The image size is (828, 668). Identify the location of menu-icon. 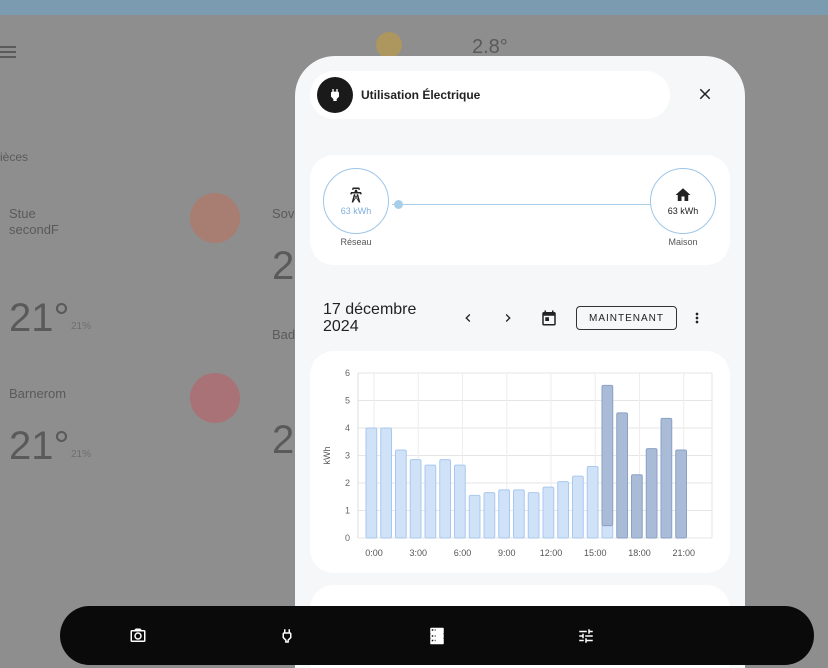
(8, 53).